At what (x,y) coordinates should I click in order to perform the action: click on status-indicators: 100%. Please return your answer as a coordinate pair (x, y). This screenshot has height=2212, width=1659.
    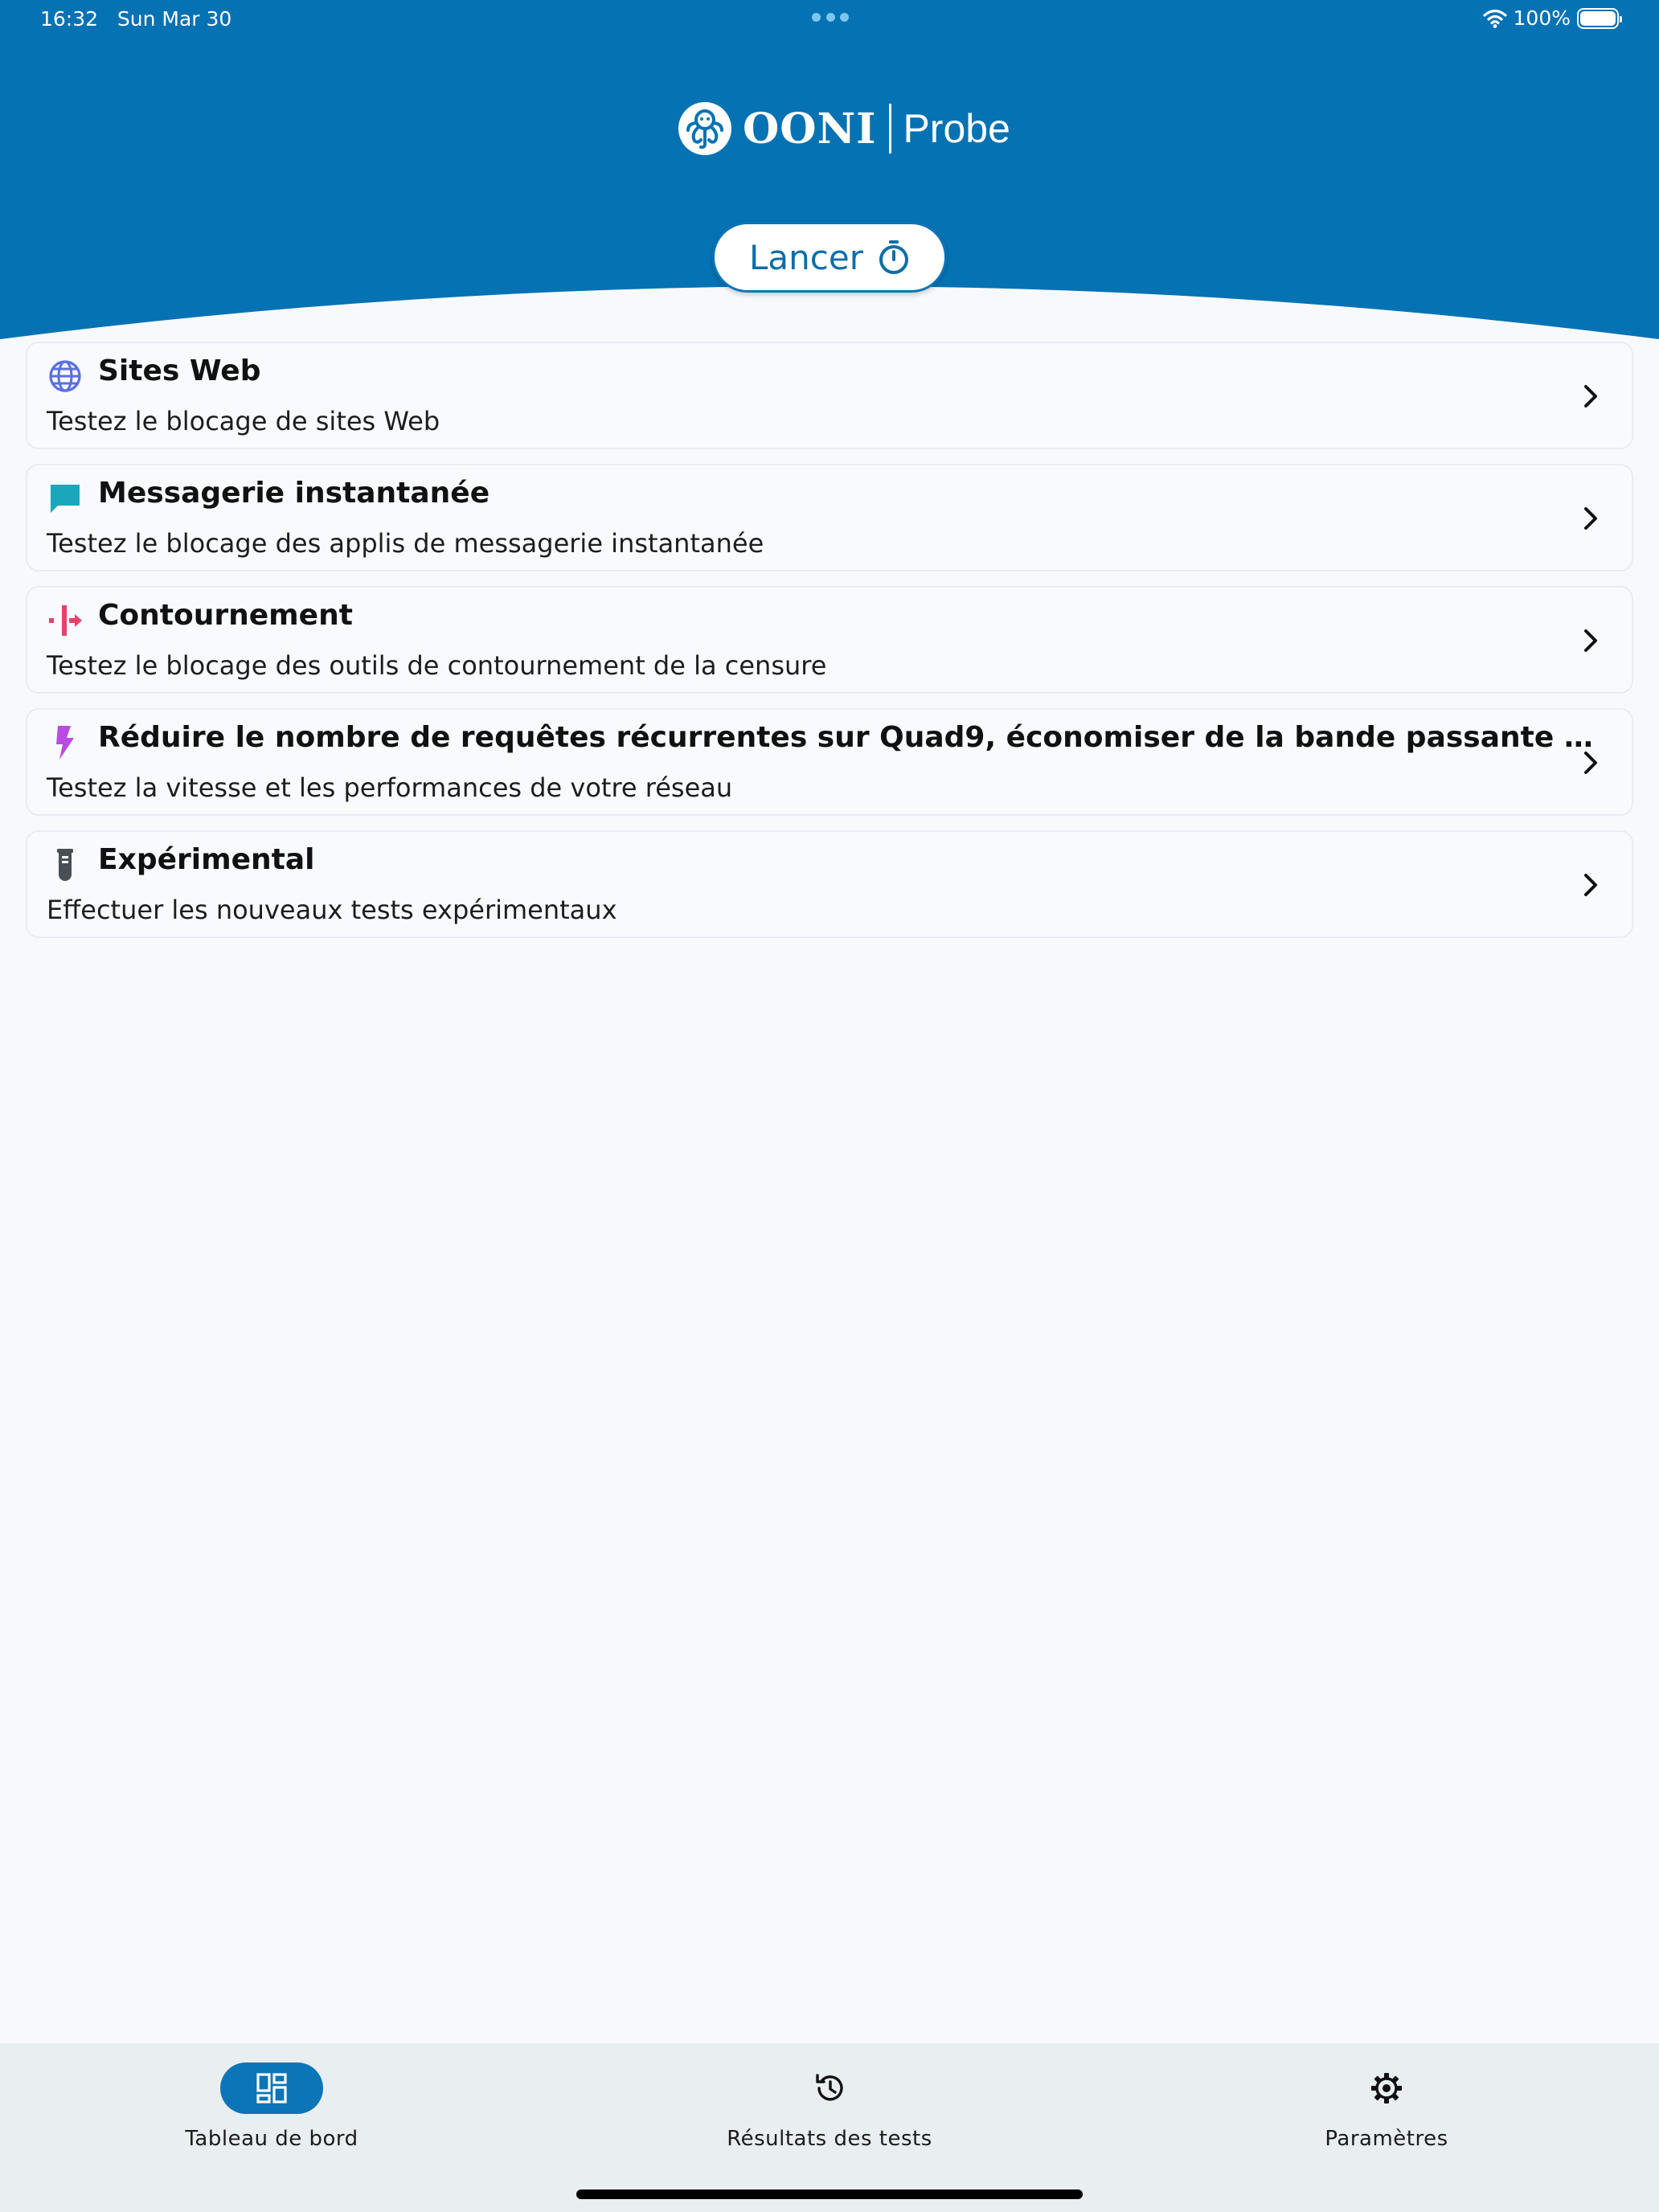
    Looking at the image, I should click on (1552, 18).